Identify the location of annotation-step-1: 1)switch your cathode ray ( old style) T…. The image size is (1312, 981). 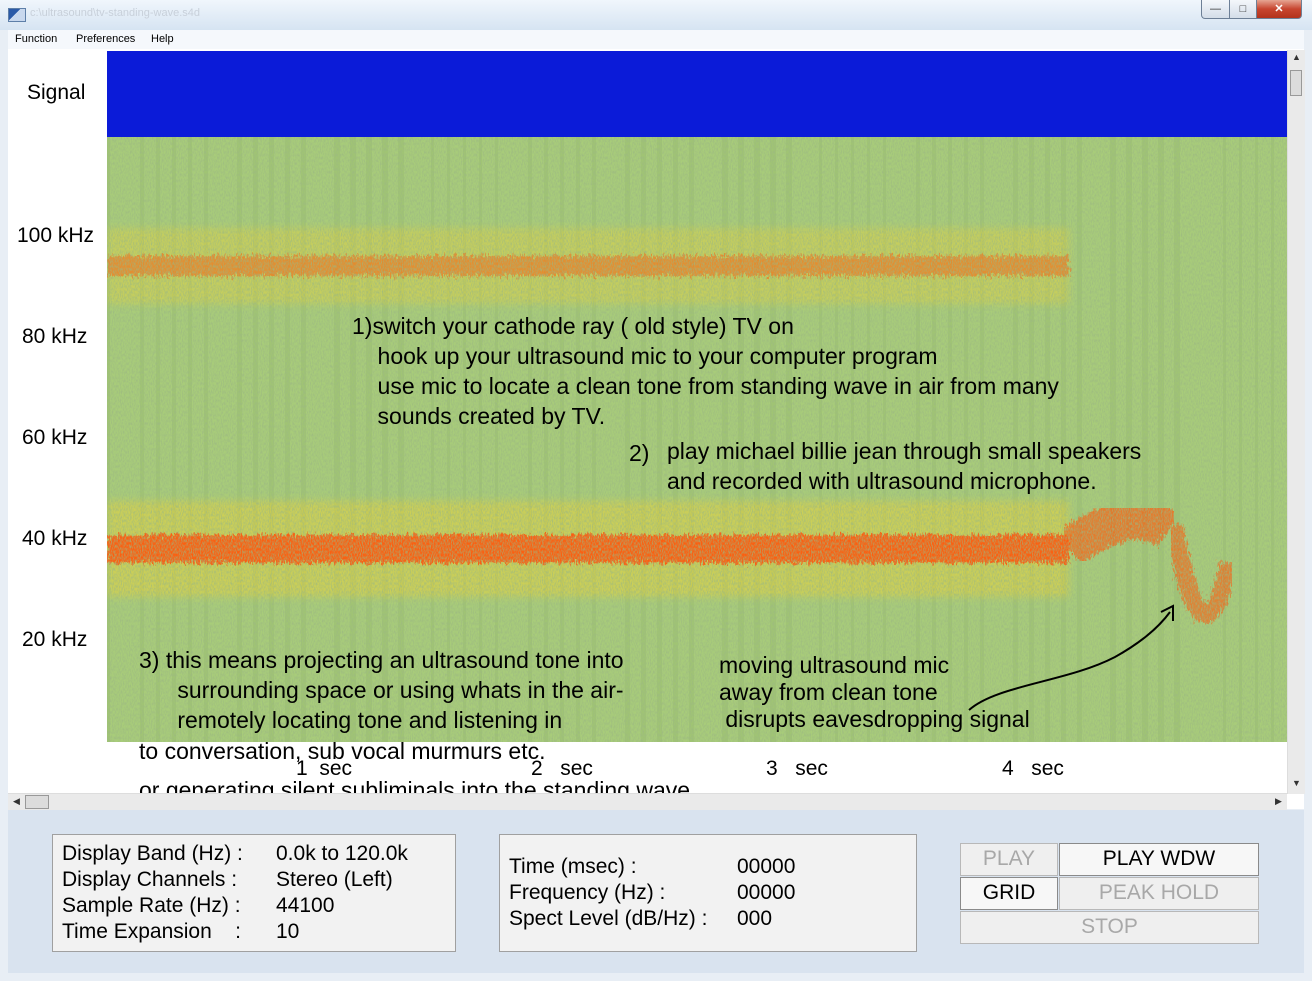
(705, 371).